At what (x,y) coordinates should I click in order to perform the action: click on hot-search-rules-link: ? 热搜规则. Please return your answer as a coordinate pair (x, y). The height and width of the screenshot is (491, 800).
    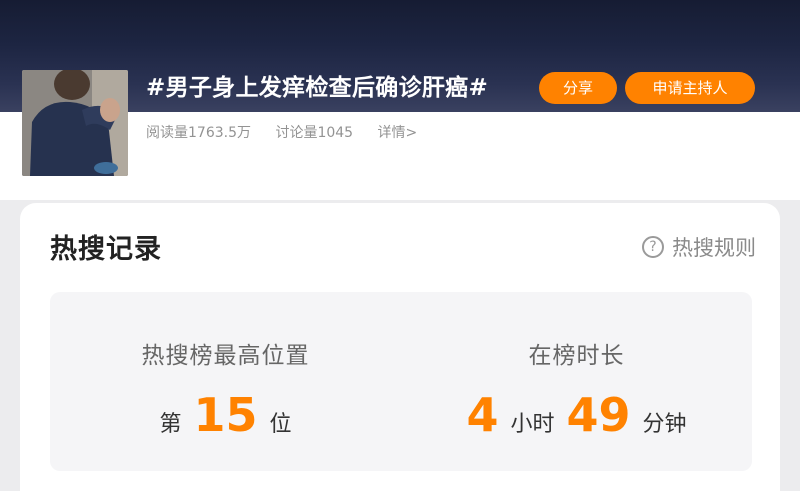
    Looking at the image, I should click on (699, 247).